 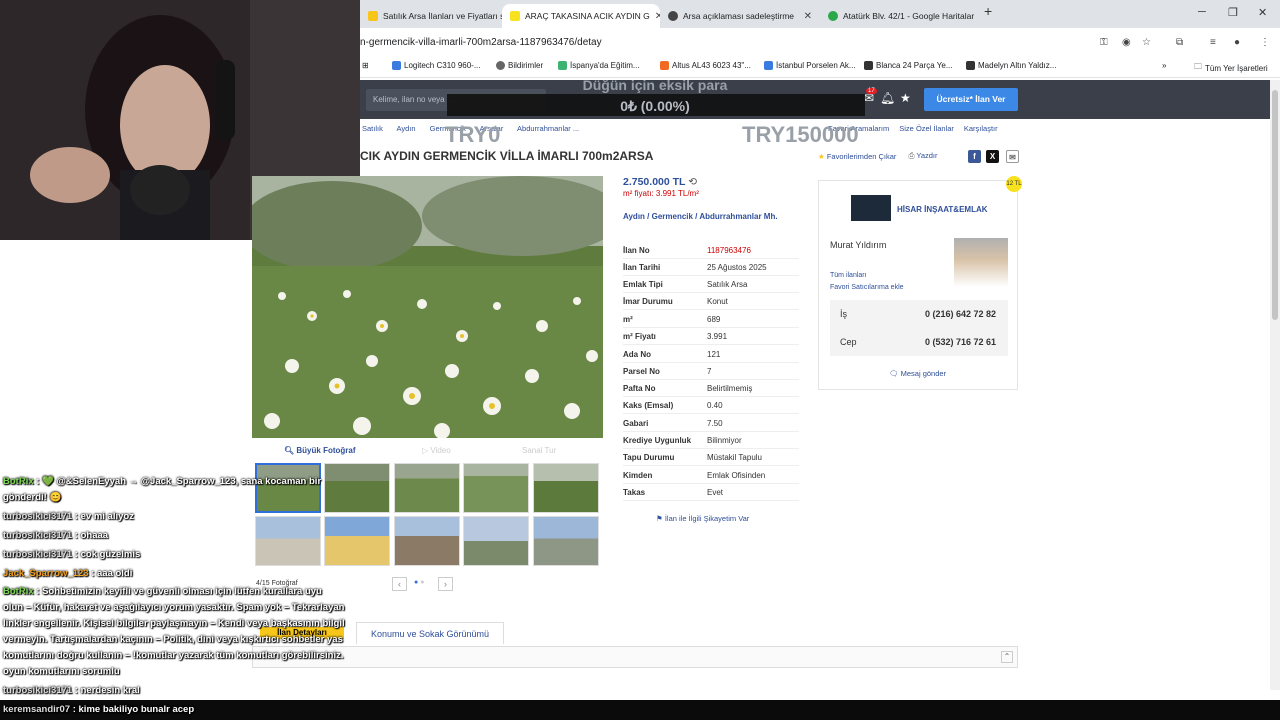 What do you see at coordinates (992, 156) in the screenshot?
I see `x-icon: X` at bounding box center [992, 156].